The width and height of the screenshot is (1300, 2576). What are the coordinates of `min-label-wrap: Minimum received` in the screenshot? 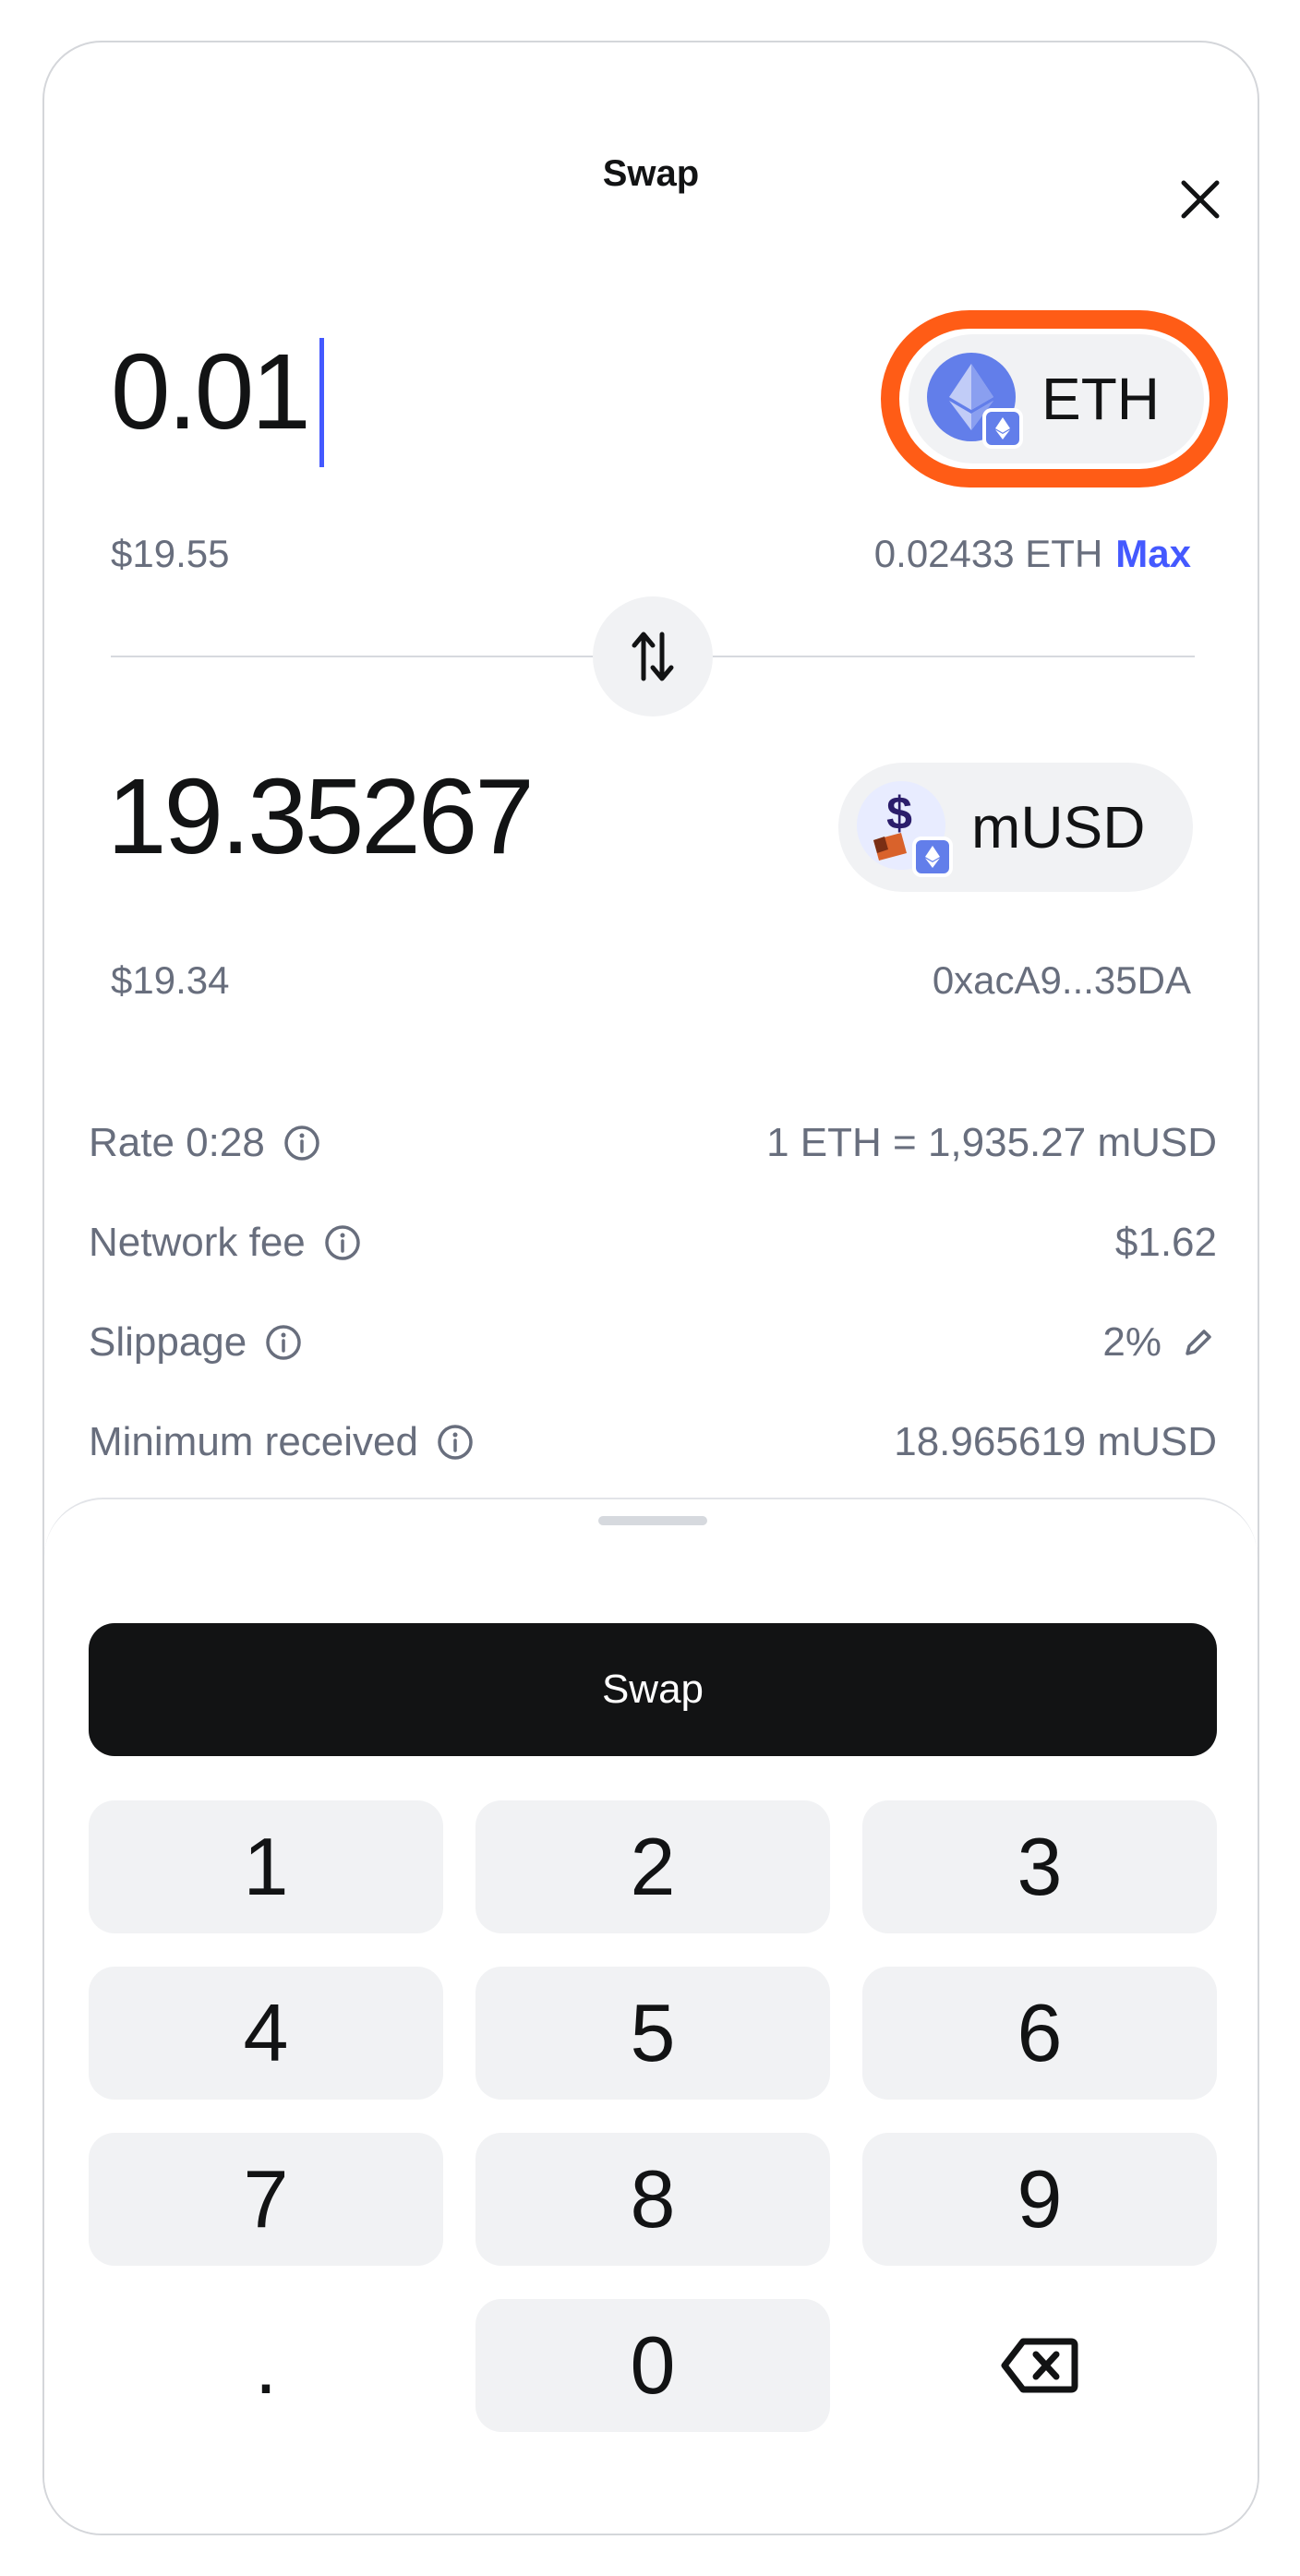 It's located at (281, 1442).